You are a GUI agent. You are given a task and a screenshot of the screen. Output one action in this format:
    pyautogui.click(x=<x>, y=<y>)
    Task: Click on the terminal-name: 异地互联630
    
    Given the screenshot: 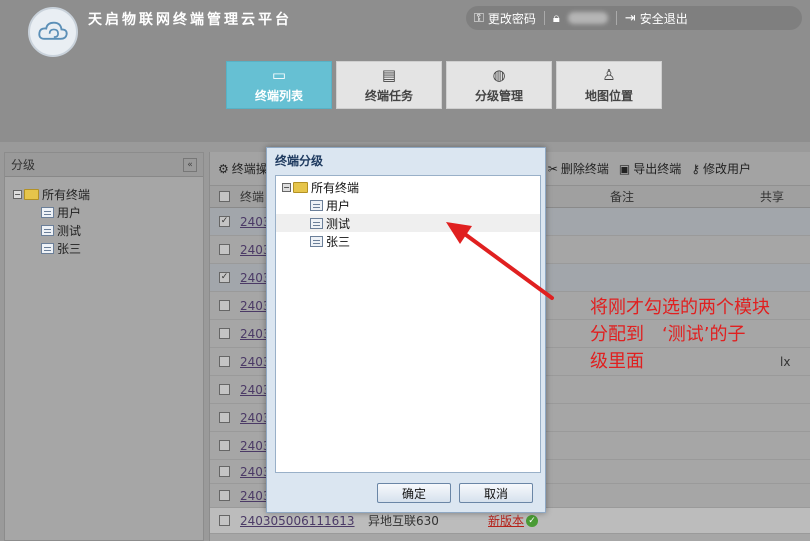 What is the action you would take?
    pyautogui.click(x=403, y=521)
    